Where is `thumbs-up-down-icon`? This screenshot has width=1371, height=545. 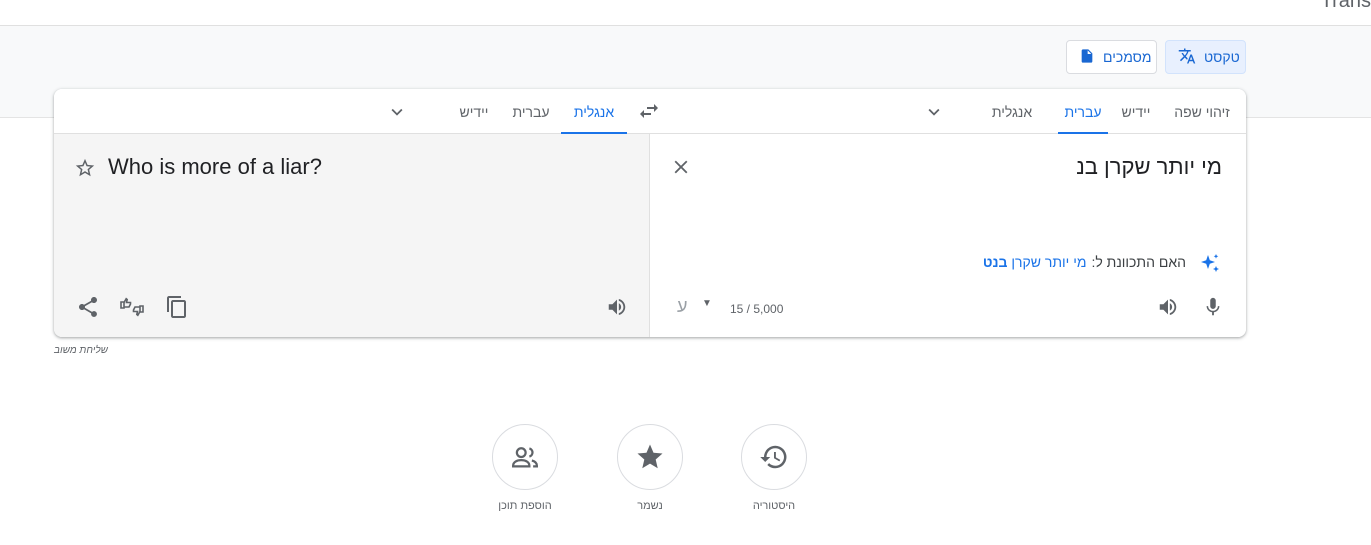 thumbs-up-down-icon is located at coordinates (132, 307).